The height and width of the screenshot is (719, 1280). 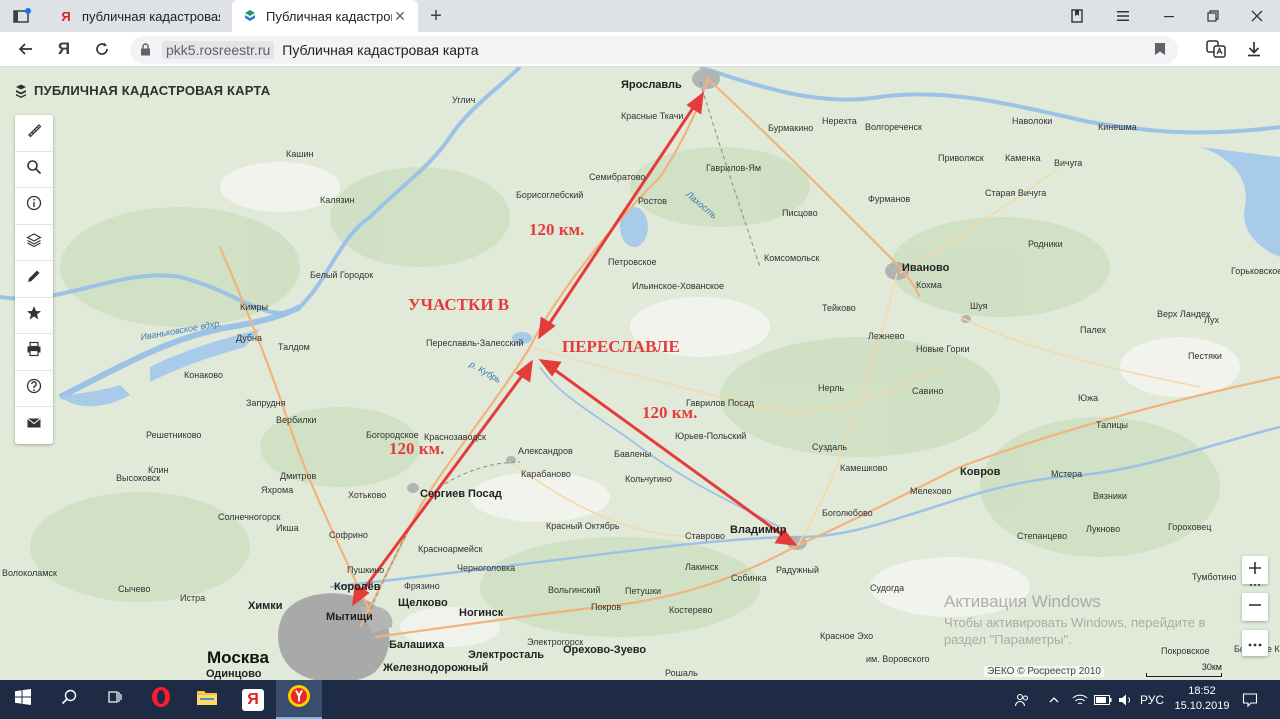 What do you see at coordinates (461, 494) in the screenshot?
I see `place-label: Сергиев Посад` at bounding box center [461, 494].